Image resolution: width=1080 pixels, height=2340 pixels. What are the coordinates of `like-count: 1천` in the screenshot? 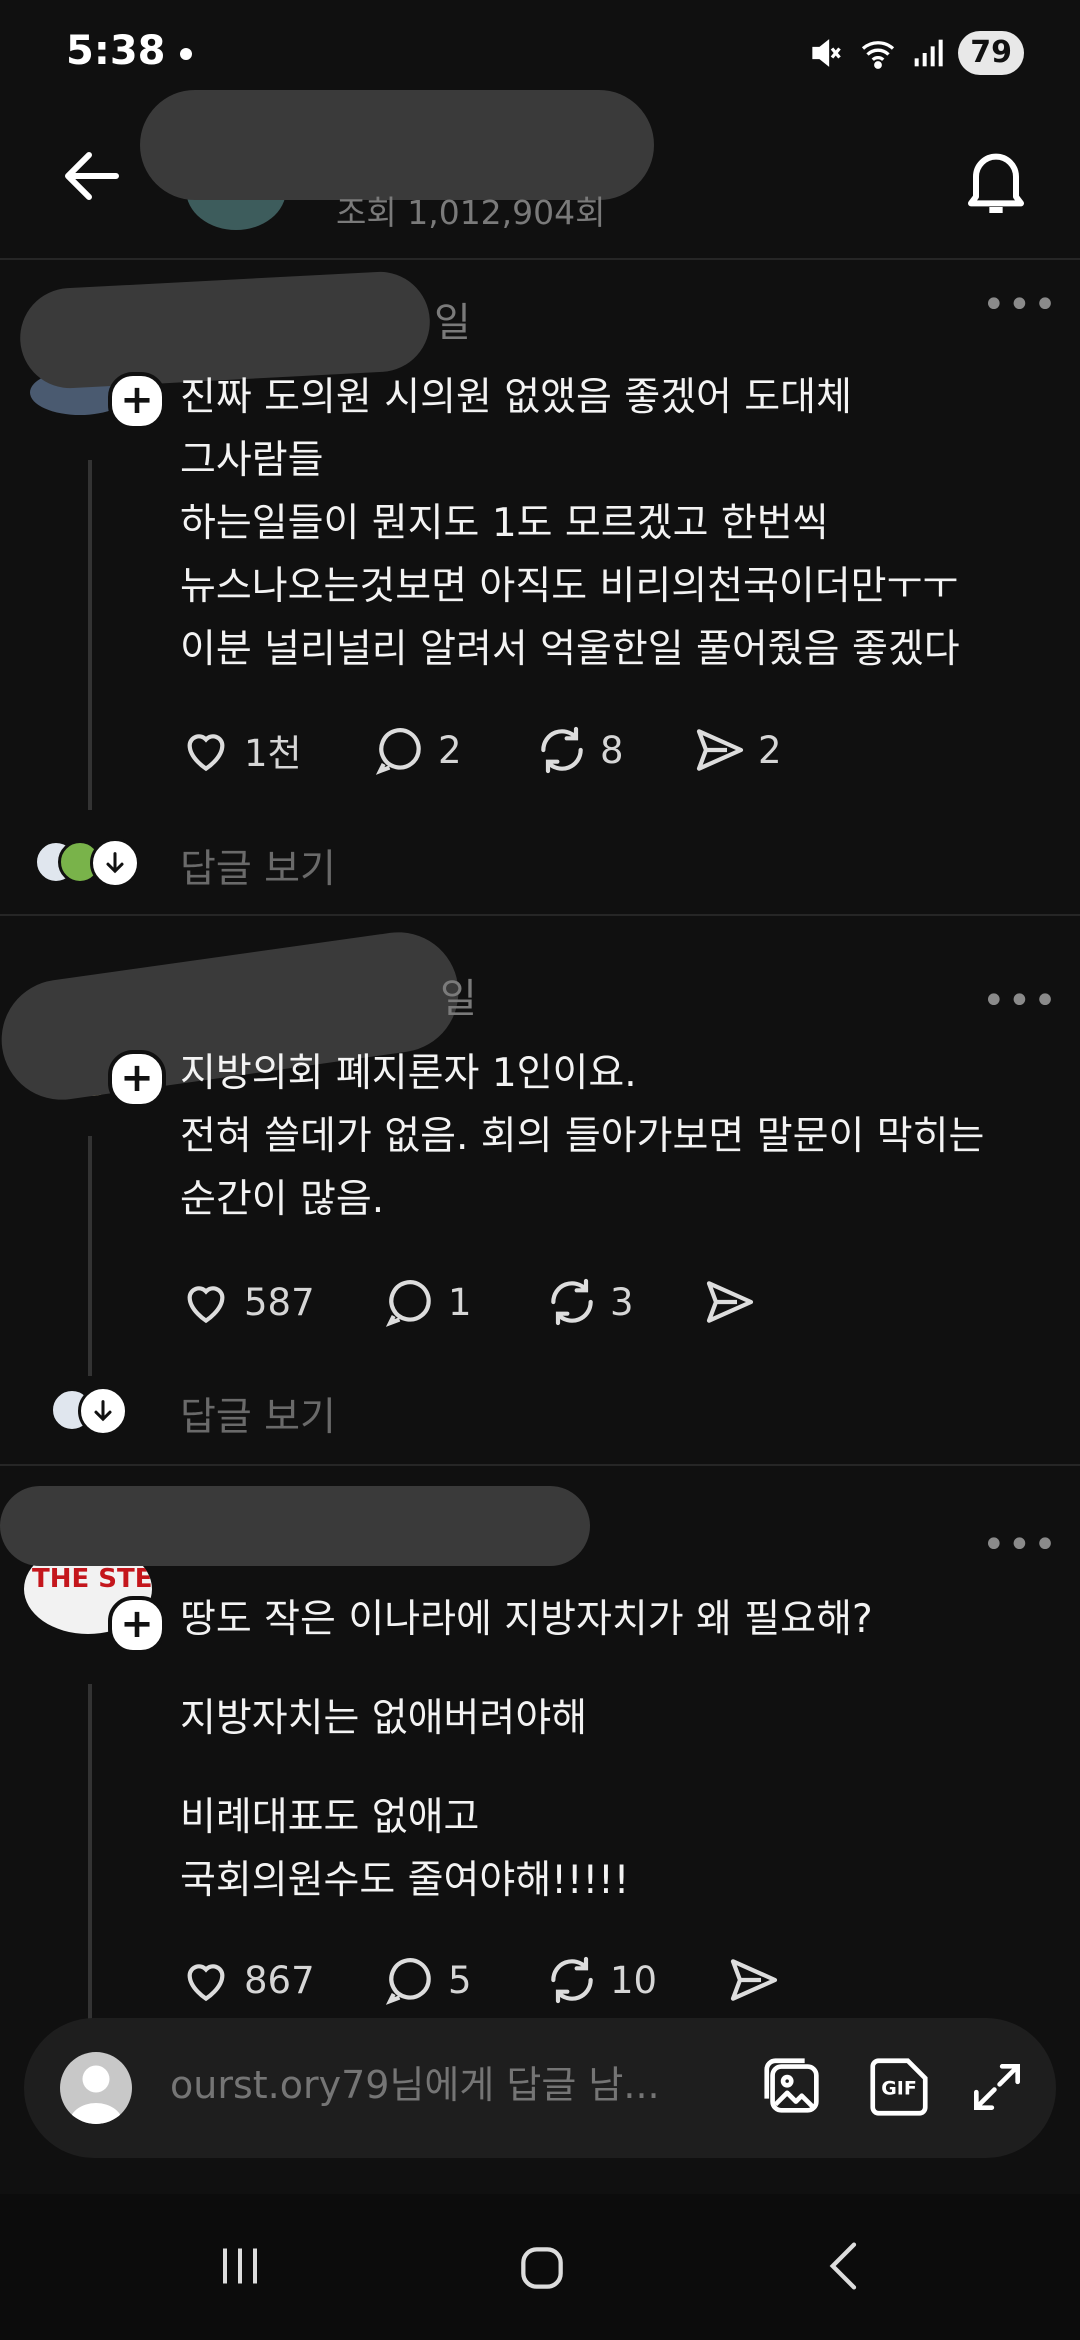 It's located at (273, 753).